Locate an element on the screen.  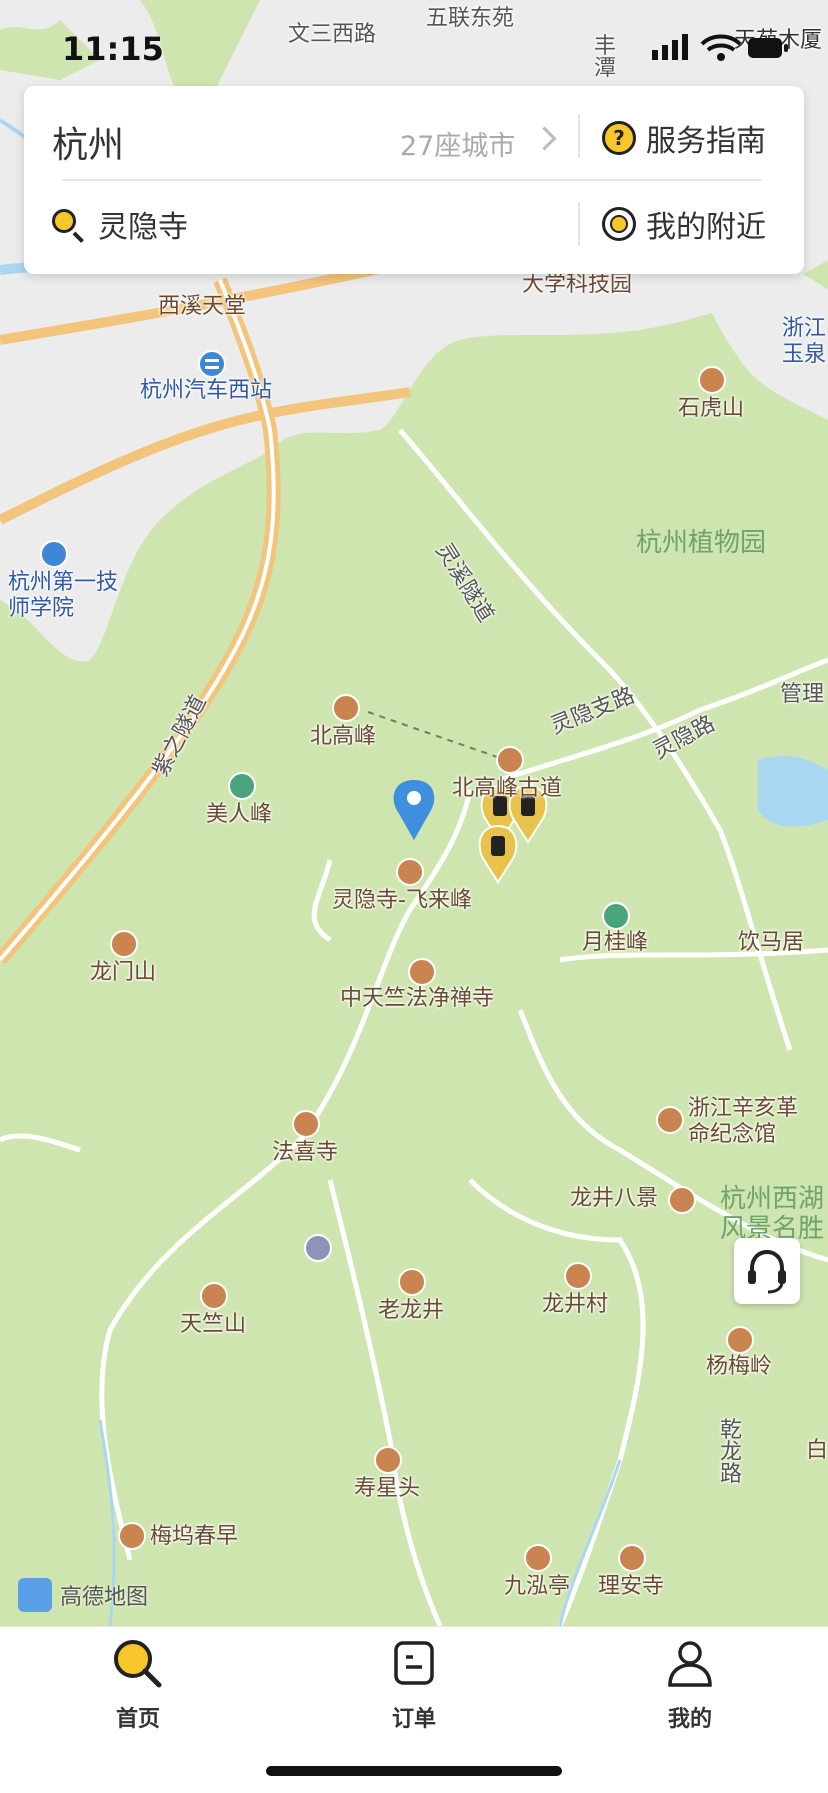
nearby-label: 我的附近 is located at coordinates (706, 227).